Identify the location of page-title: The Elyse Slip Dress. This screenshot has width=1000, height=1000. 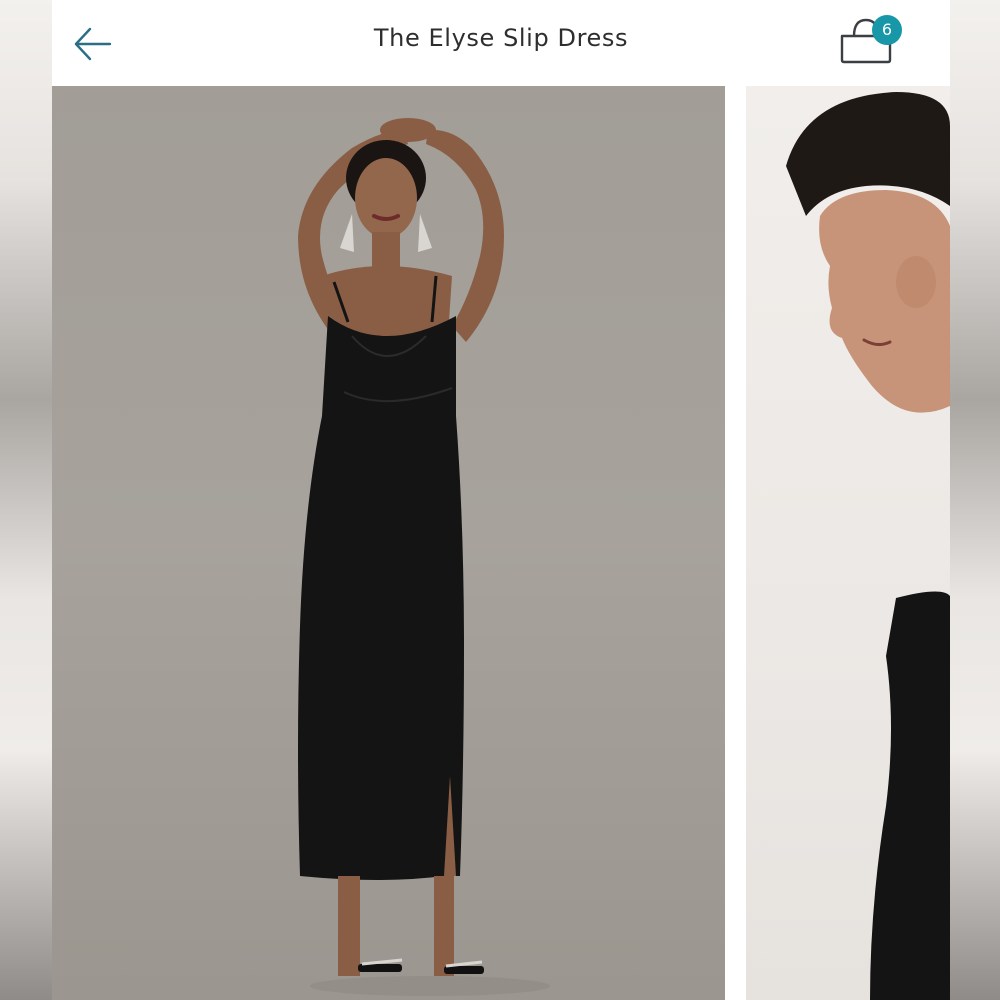
(501, 38).